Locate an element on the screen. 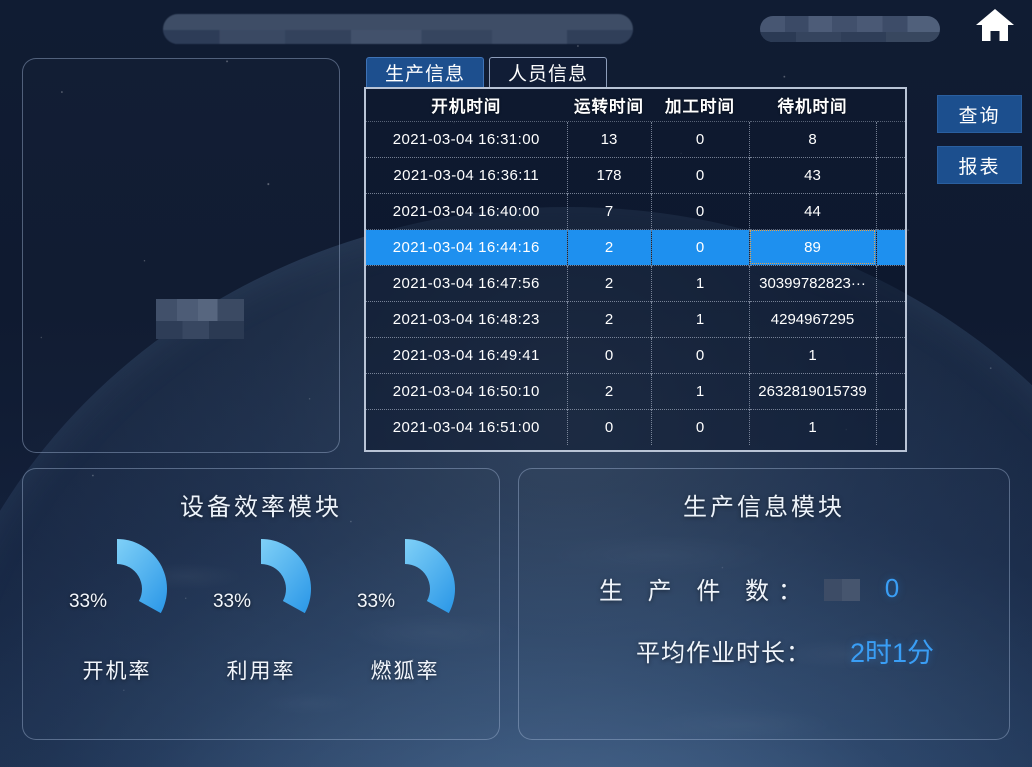 The height and width of the screenshot is (767, 1032). gauge-label: 燃狐率 is located at coordinates (405, 671).